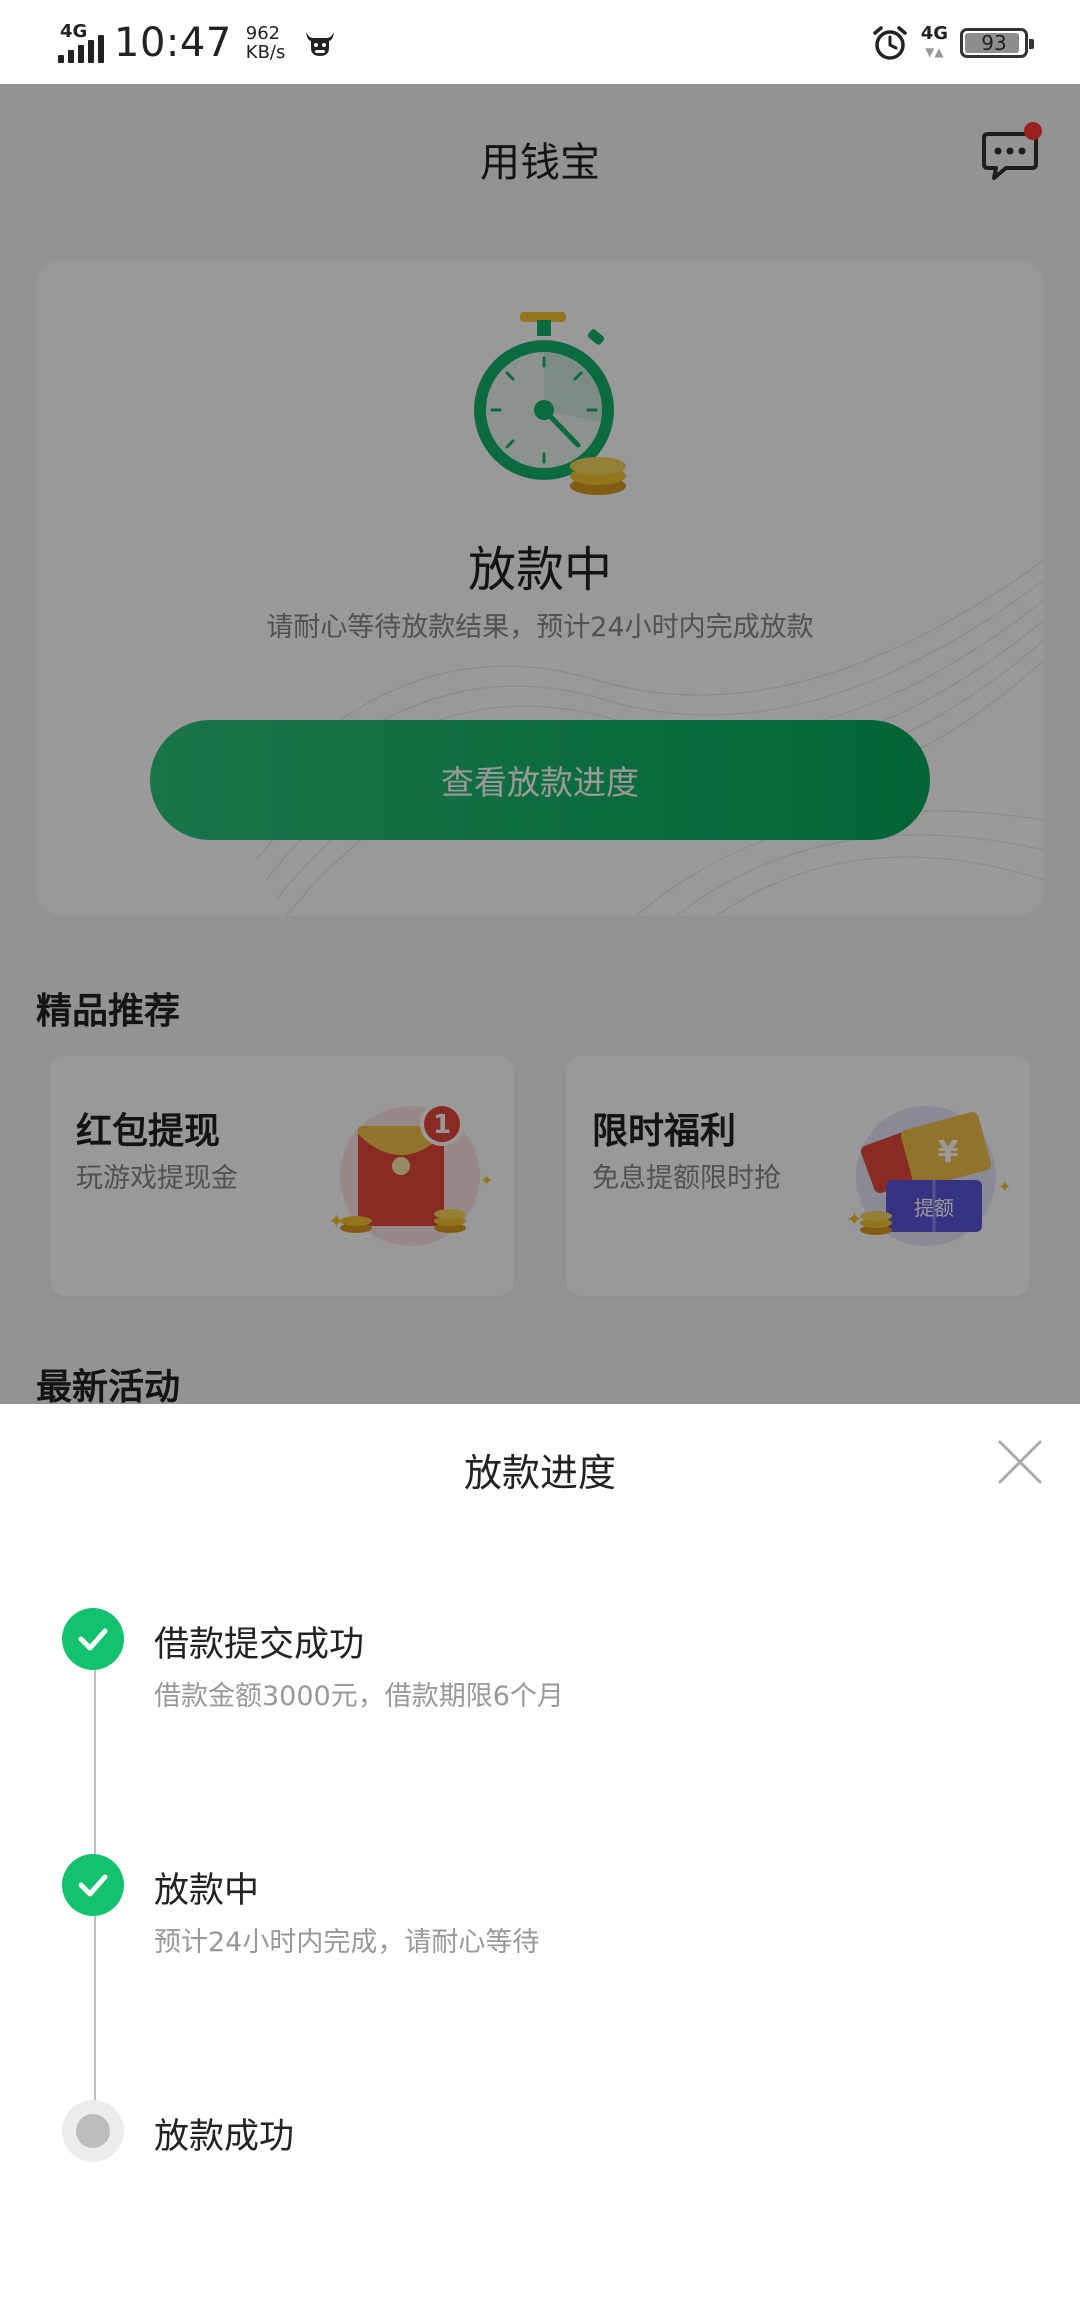  What do you see at coordinates (265, 52) in the screenshot?
I see `speed-unit: KB/s` at bounding box center [265, 52].